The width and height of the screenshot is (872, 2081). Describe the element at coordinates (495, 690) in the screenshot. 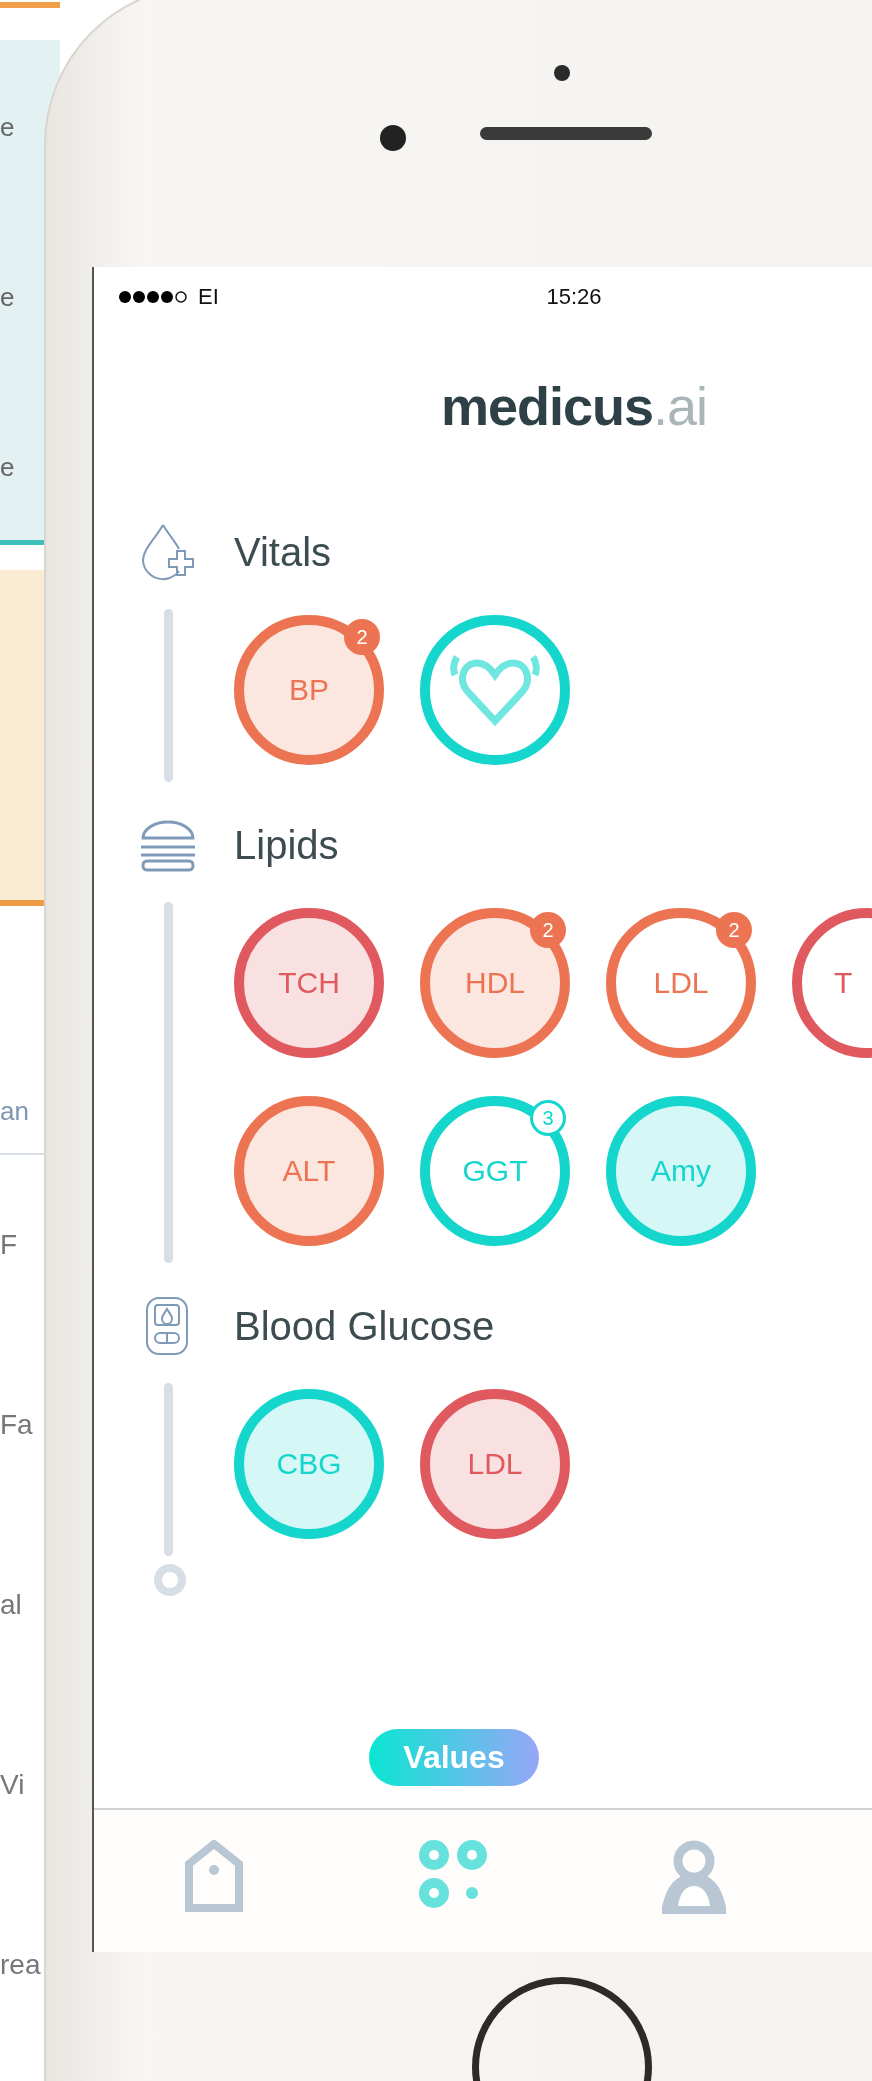

I see `heart-icon` at that location.